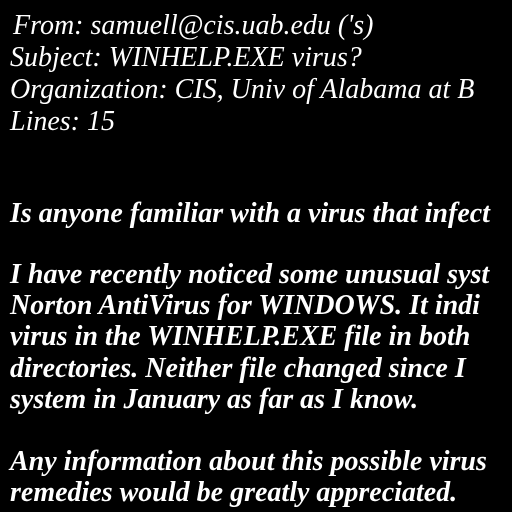 This screenshot has width=512, height=512. I want to click on paragraph-line: virus in the WINHELP.EXE file in both, so click(240, 336).